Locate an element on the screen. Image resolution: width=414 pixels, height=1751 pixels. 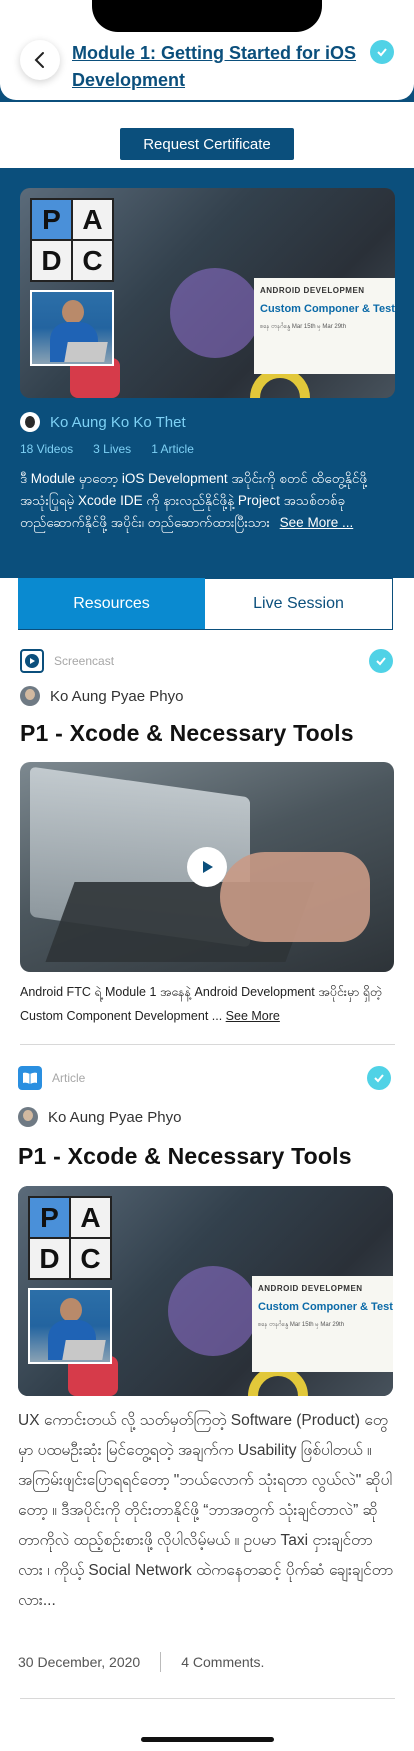
lives-count: 3 Lives is located at coordinates (112, 449).